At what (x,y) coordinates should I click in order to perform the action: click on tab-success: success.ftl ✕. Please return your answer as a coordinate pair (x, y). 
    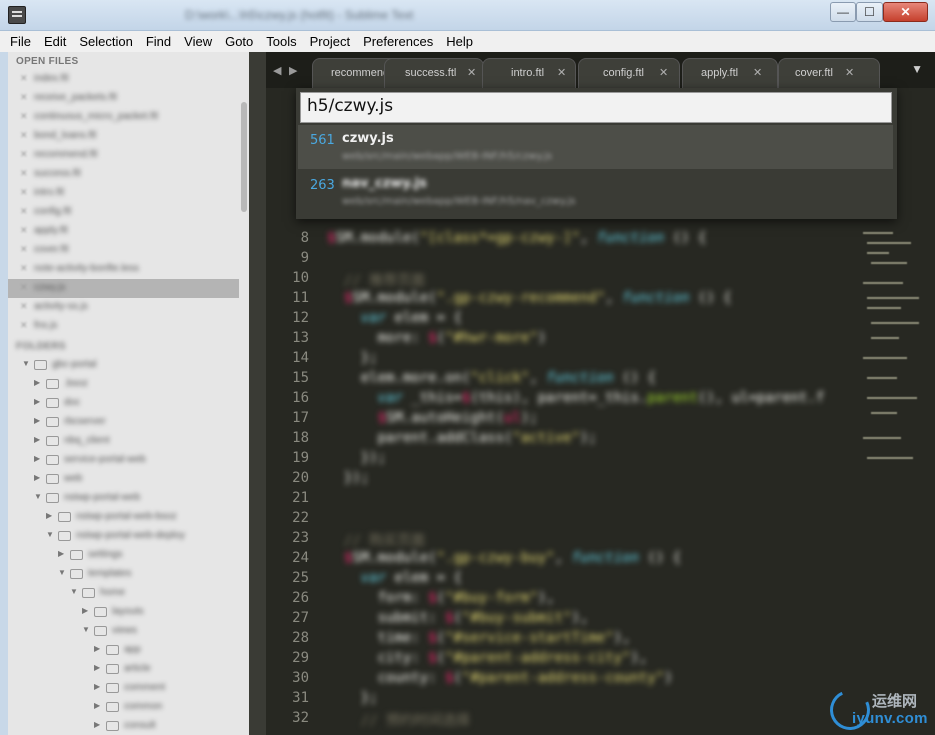
    Looking at the image, I should click on (434, 73).